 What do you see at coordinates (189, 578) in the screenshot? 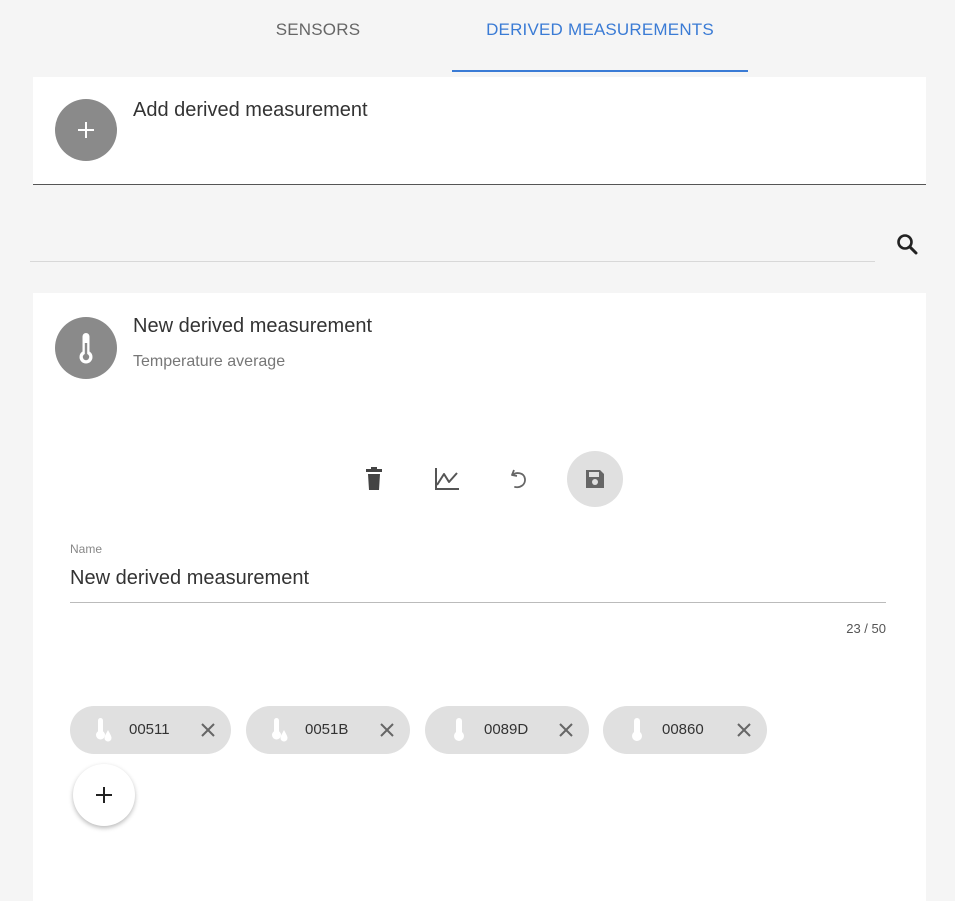
I see `name-field: New derived measurement` at bounding box center [189, 578].